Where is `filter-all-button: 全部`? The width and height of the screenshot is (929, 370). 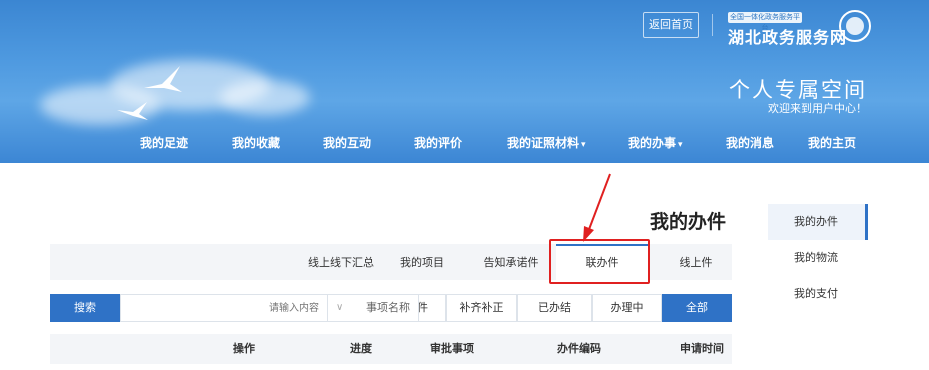
filter-all-button: 全部 is located at coordinates (697, 308).